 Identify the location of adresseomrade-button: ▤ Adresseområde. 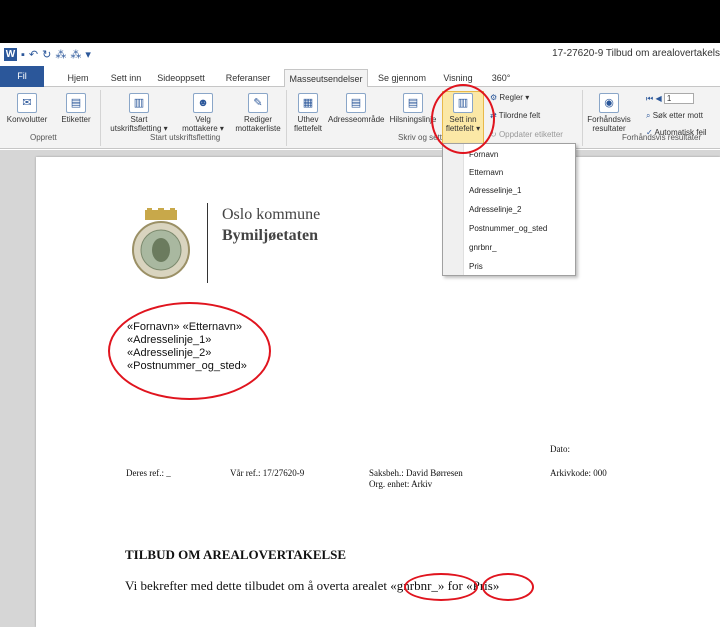
(356, 108).